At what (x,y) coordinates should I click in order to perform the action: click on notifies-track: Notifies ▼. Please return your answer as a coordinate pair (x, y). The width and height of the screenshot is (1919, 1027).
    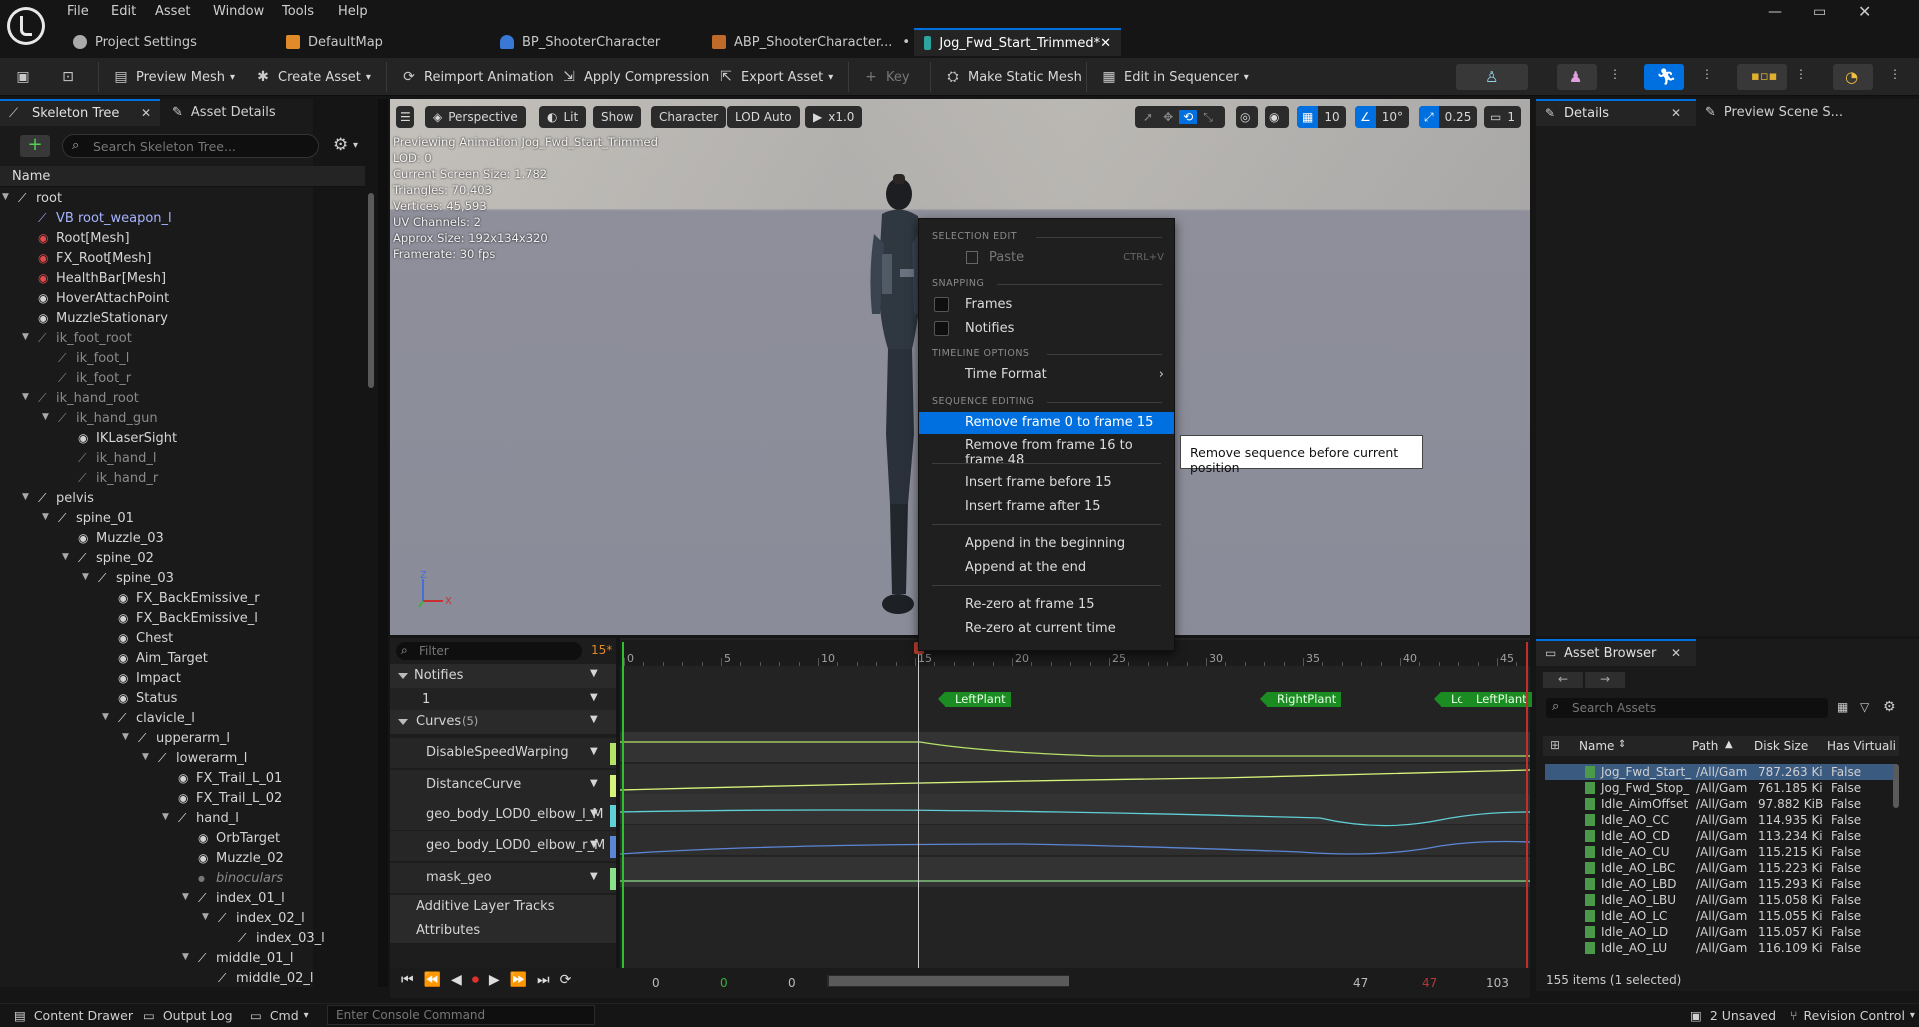
    Looking at the image, I should click on (503, 676).